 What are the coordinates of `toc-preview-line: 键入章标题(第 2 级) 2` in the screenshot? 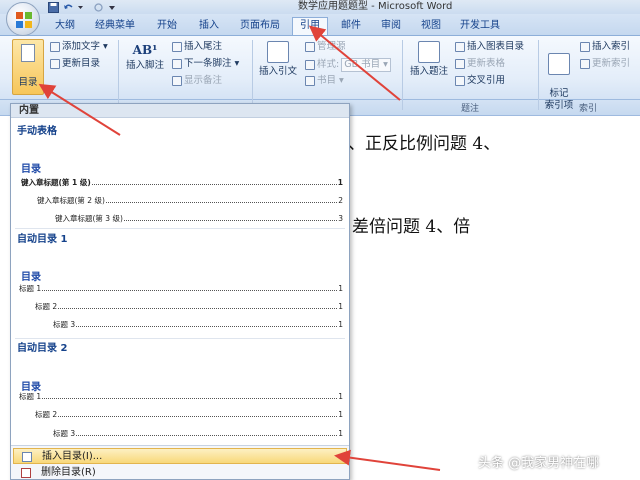 It's located at (190, 200).